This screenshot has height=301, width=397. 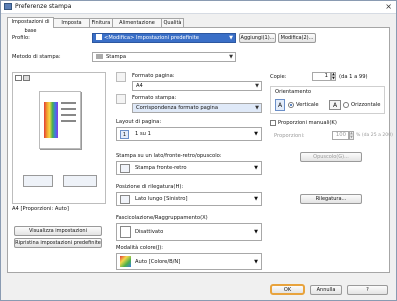 What do you see at coordinates (280, 105) in the screenshot?
I see `portrait-icon: A` at bounding box center [280, 105].